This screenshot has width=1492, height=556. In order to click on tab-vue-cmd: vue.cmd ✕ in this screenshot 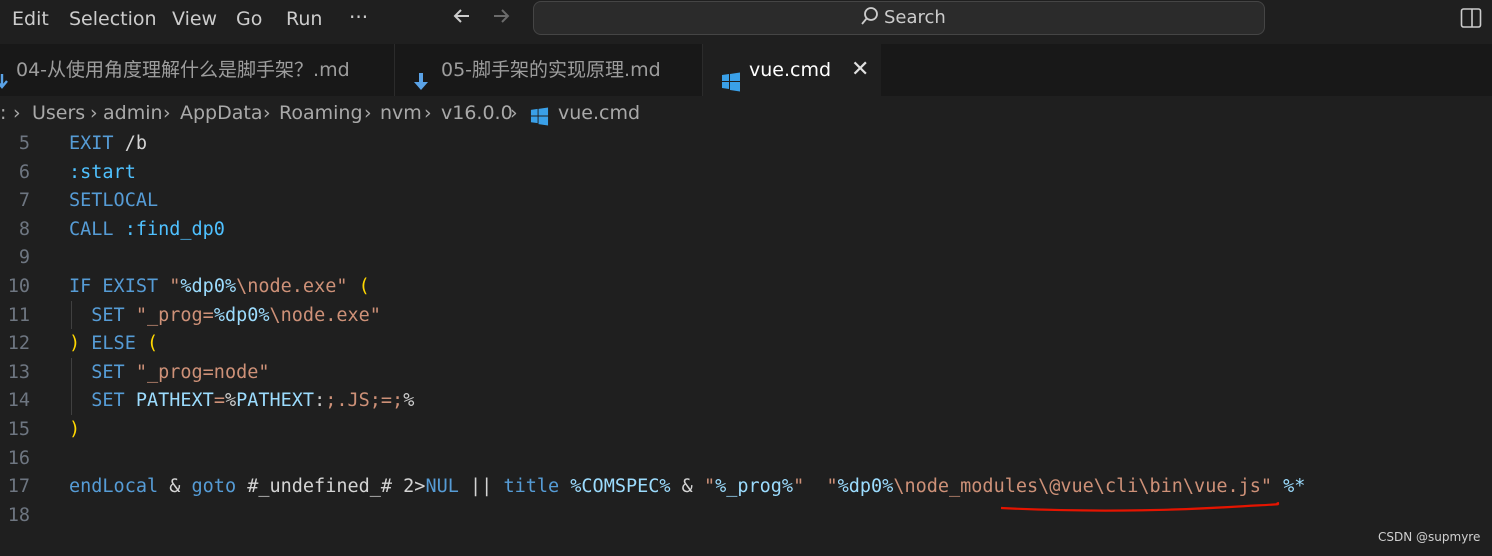, I will do `click(792, 70)`.